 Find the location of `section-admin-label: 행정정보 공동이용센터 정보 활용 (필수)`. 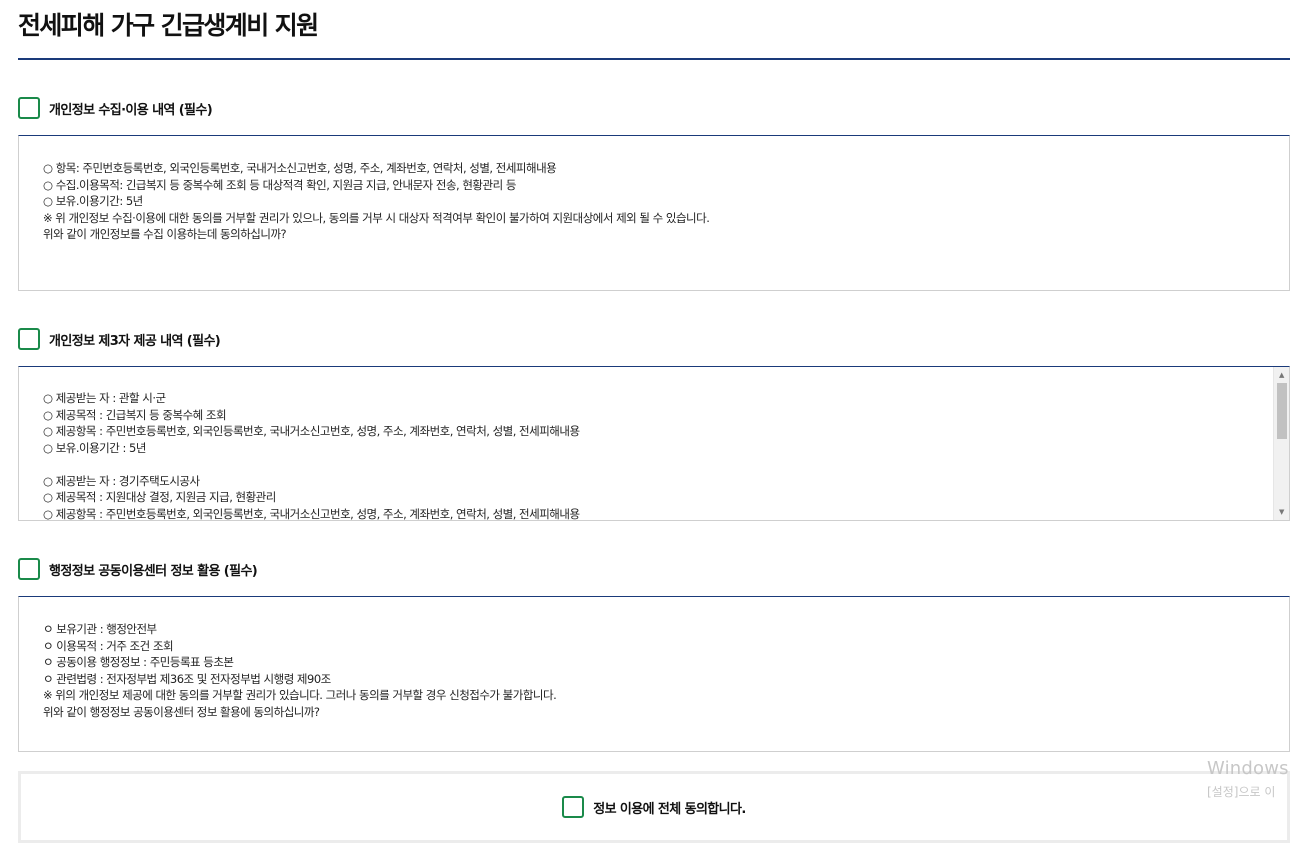

section-admin-label: 행정정보 공동이용센터 정보 활용 (필수) is located at coordinates (153, 571).